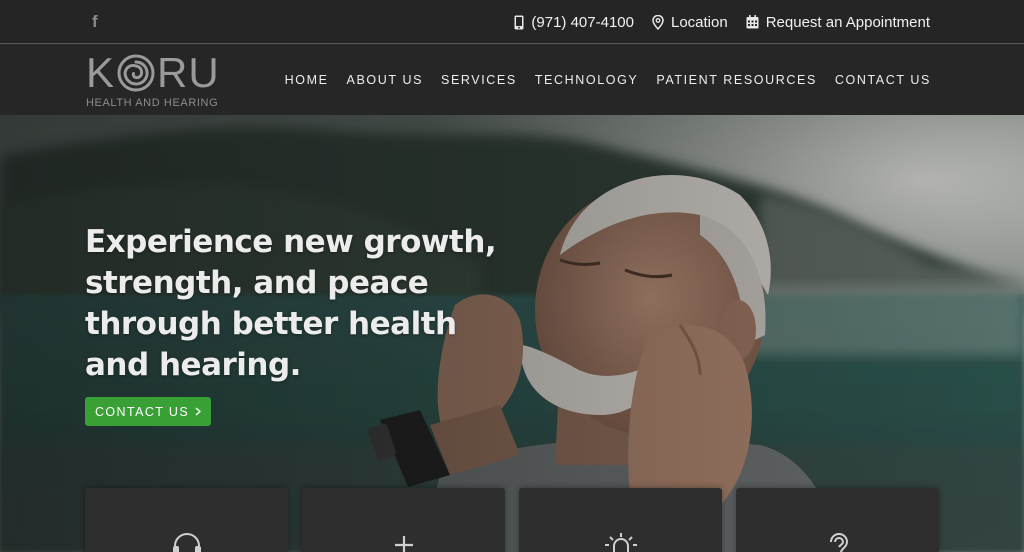 Image resolution: width=1024 pixels, height=552 pixels. Describe the element at coordinates (198, 412) in the screenshot. I see `chevron-right-icon` at that location.